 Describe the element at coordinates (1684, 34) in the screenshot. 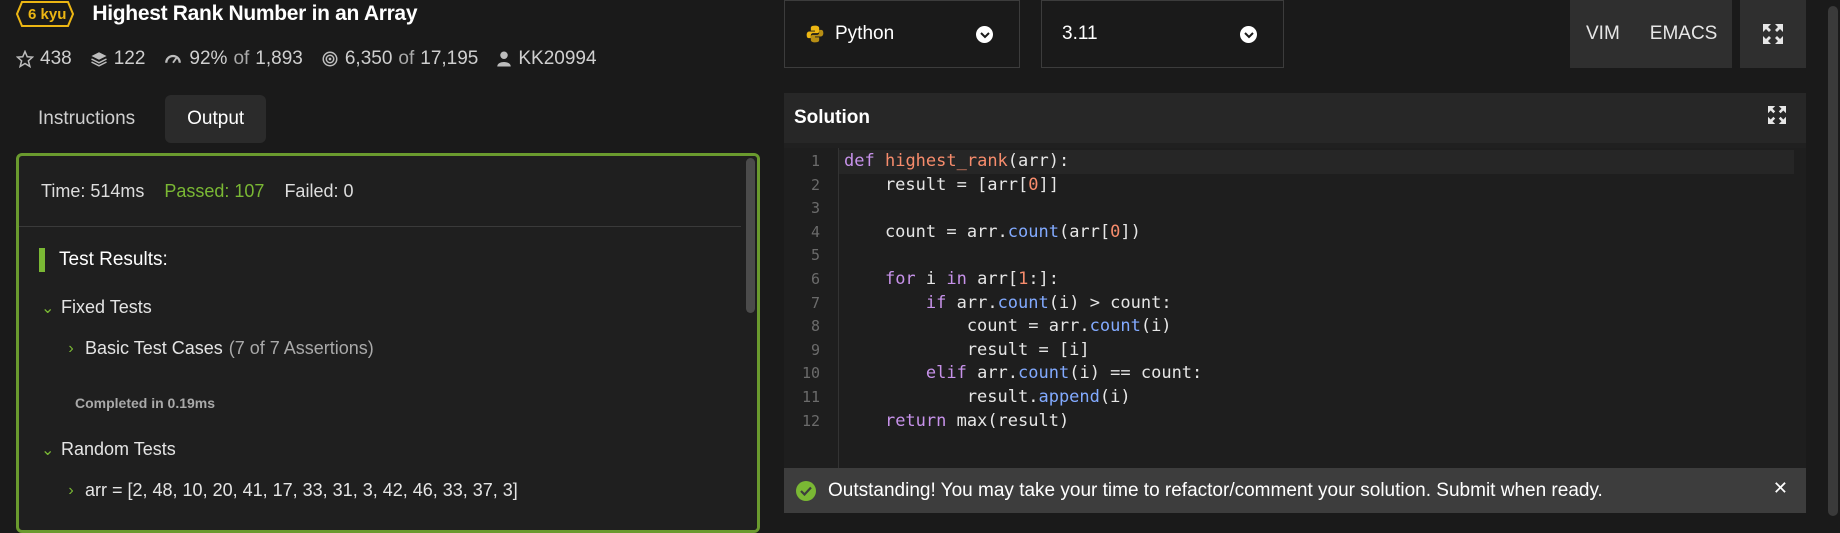

I see `emacs-button: EMACS` at that location.